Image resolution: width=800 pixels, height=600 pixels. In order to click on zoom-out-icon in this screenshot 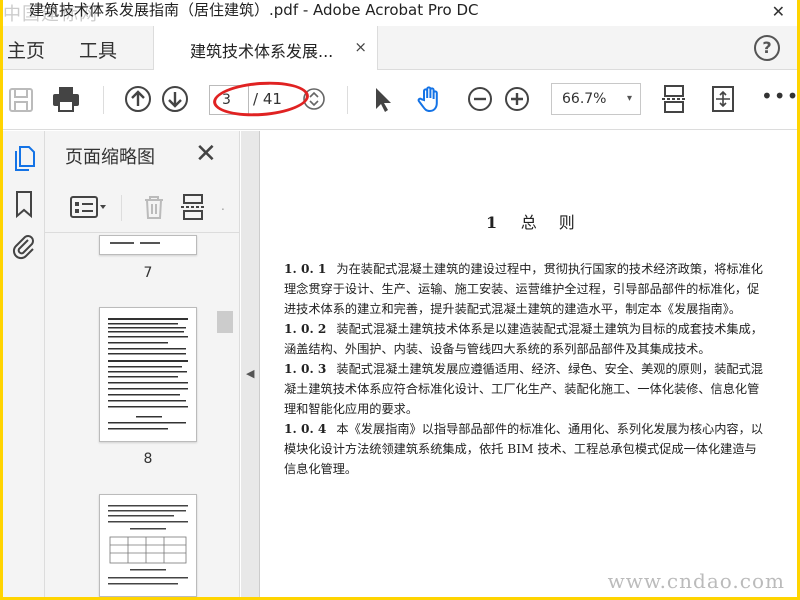, I will do `click(480, 99)`.